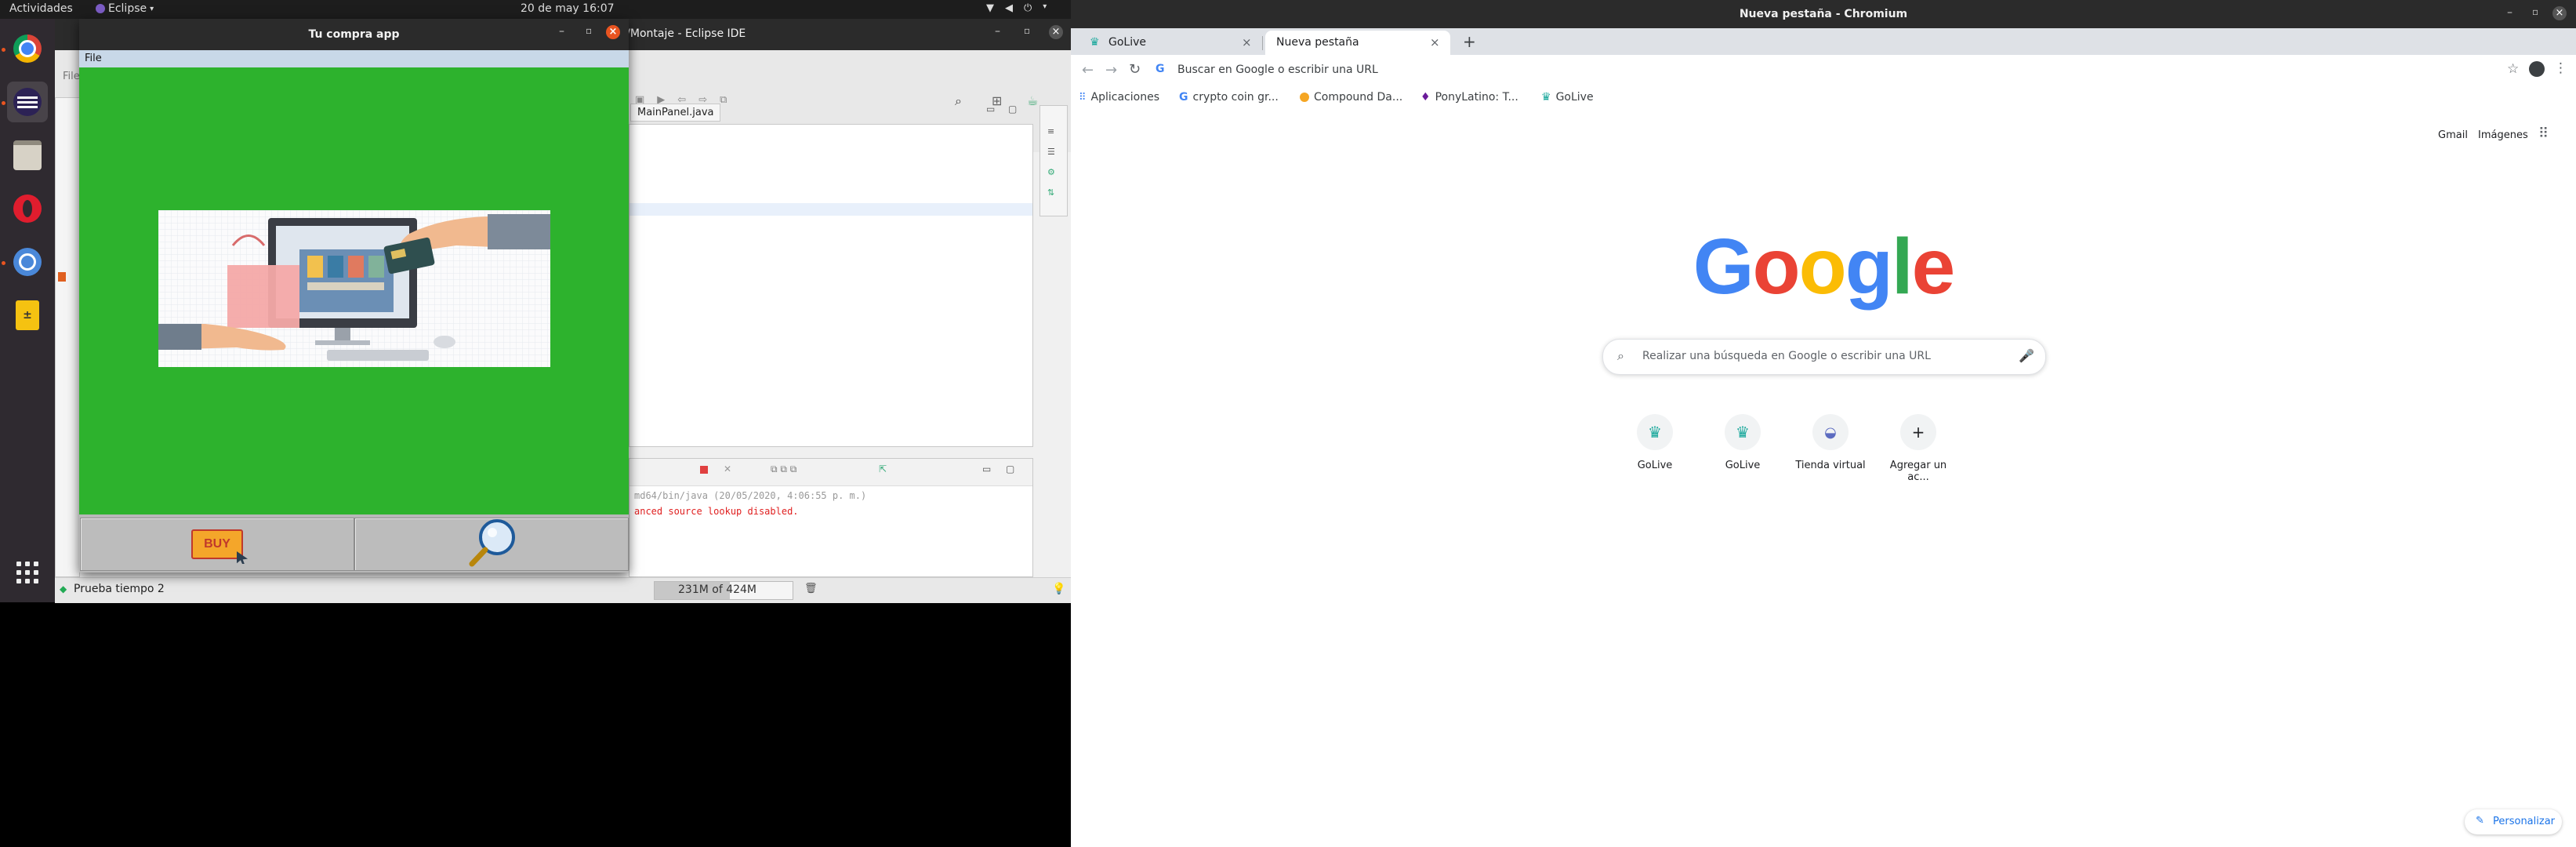  Describe the element at coordinates (71, 76) in the screenshot. I see `eclipse-menu-file: File` at that location.